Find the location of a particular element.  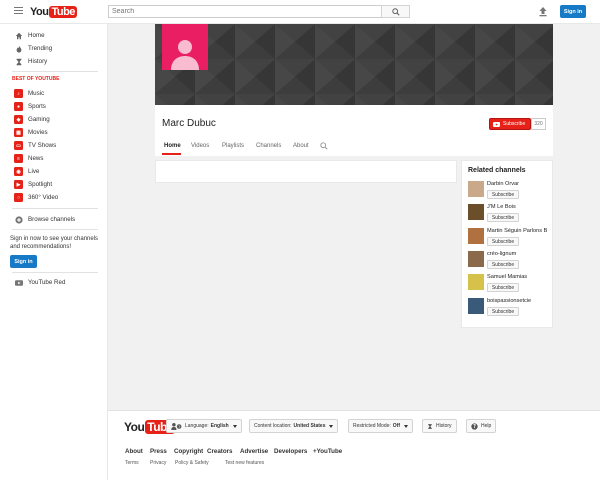

language-button: ? Language: English is located at coordinates (204, 426).